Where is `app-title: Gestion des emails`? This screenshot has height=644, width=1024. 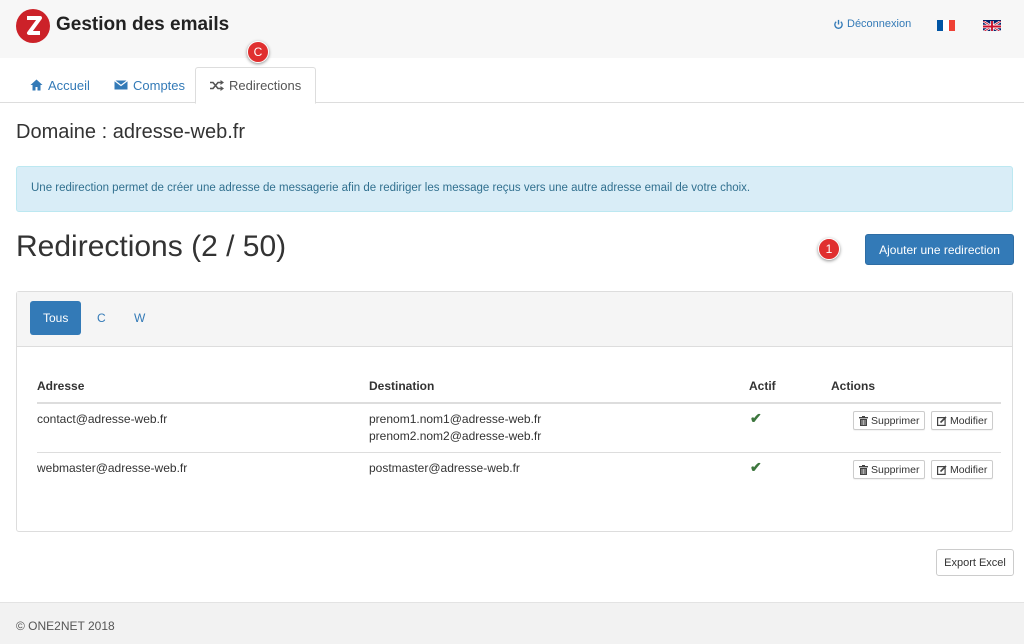 app-title: Gestion des emails is located at coordinates (143, 24).